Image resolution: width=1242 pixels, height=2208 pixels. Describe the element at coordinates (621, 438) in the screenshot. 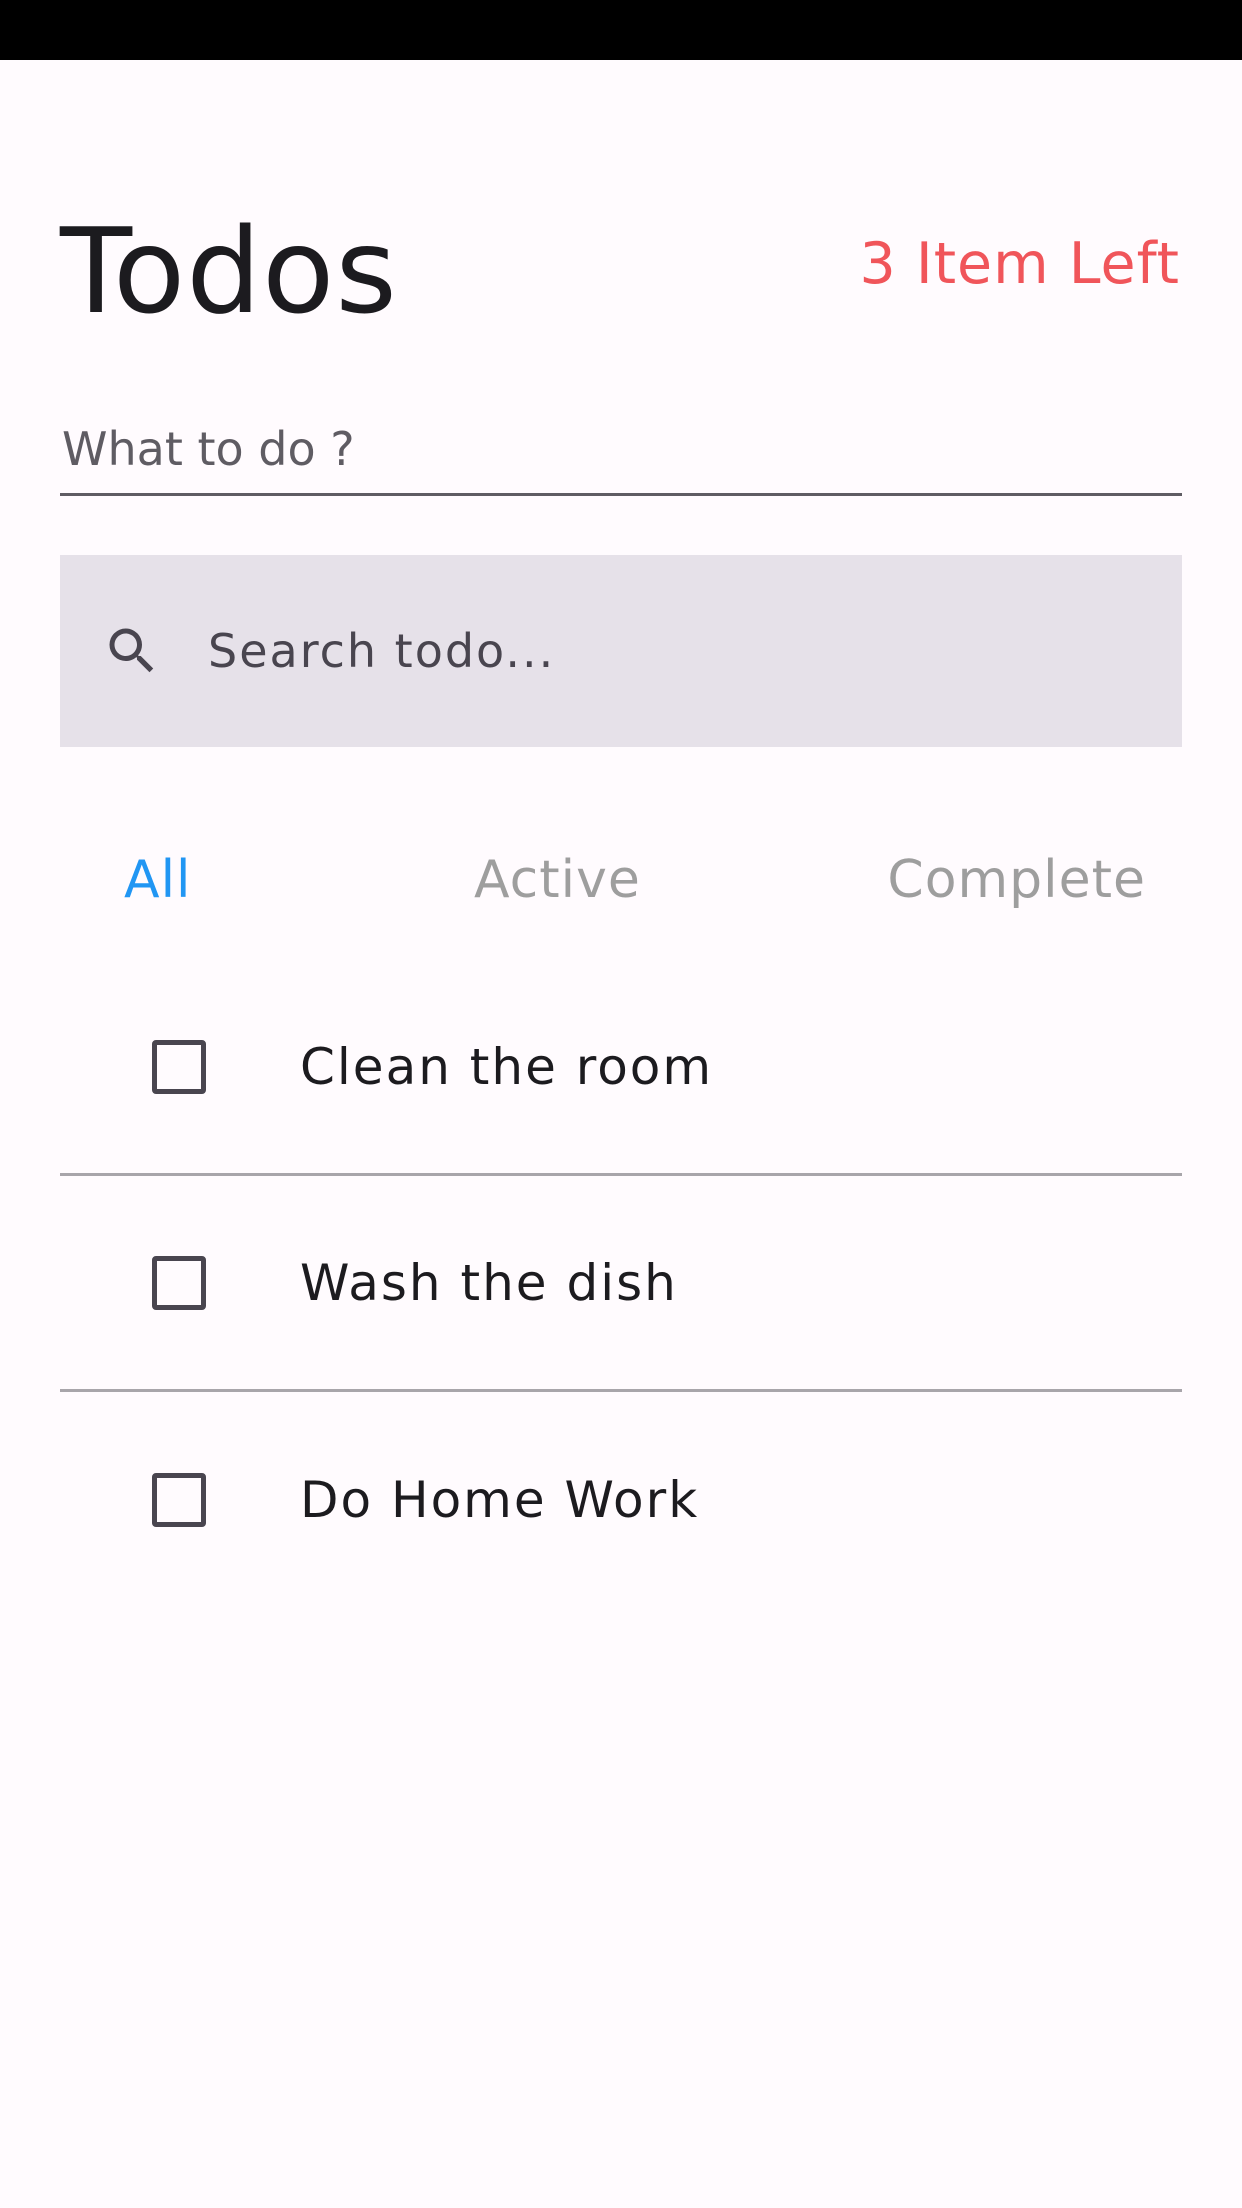

I see `new-todo-input` at that location.